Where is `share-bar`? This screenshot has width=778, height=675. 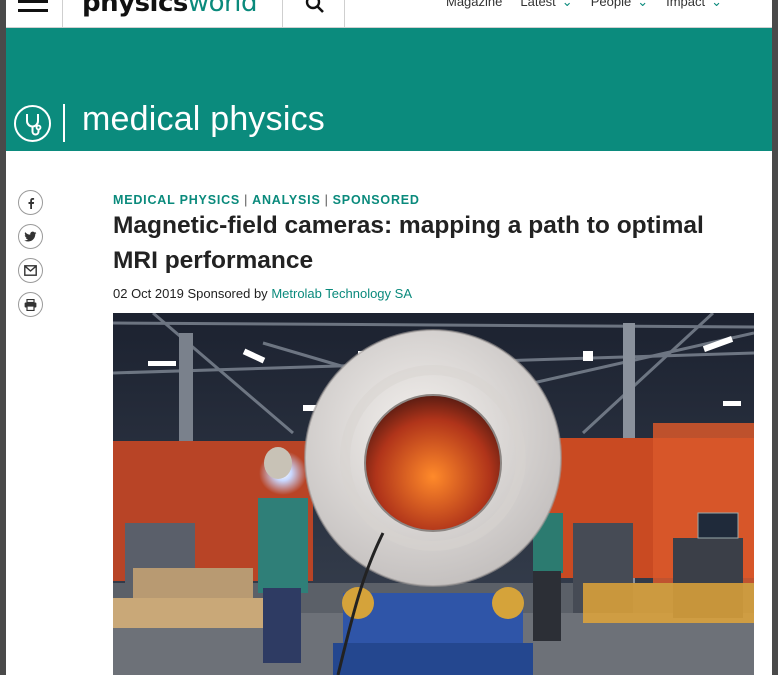 share-bar is located at coordinates (30, 258).